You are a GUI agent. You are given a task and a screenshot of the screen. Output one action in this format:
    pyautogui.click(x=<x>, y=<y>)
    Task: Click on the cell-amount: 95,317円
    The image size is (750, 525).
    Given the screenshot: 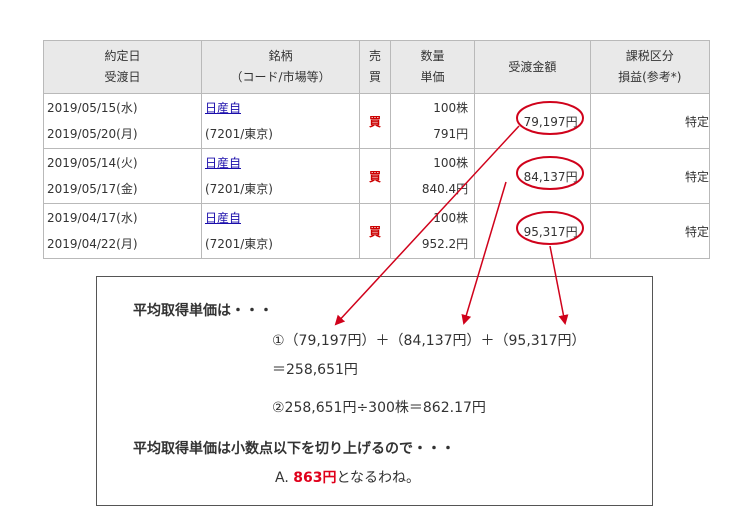 What is the action you would take?
    pyautogui.click(x=532, y=231)
    